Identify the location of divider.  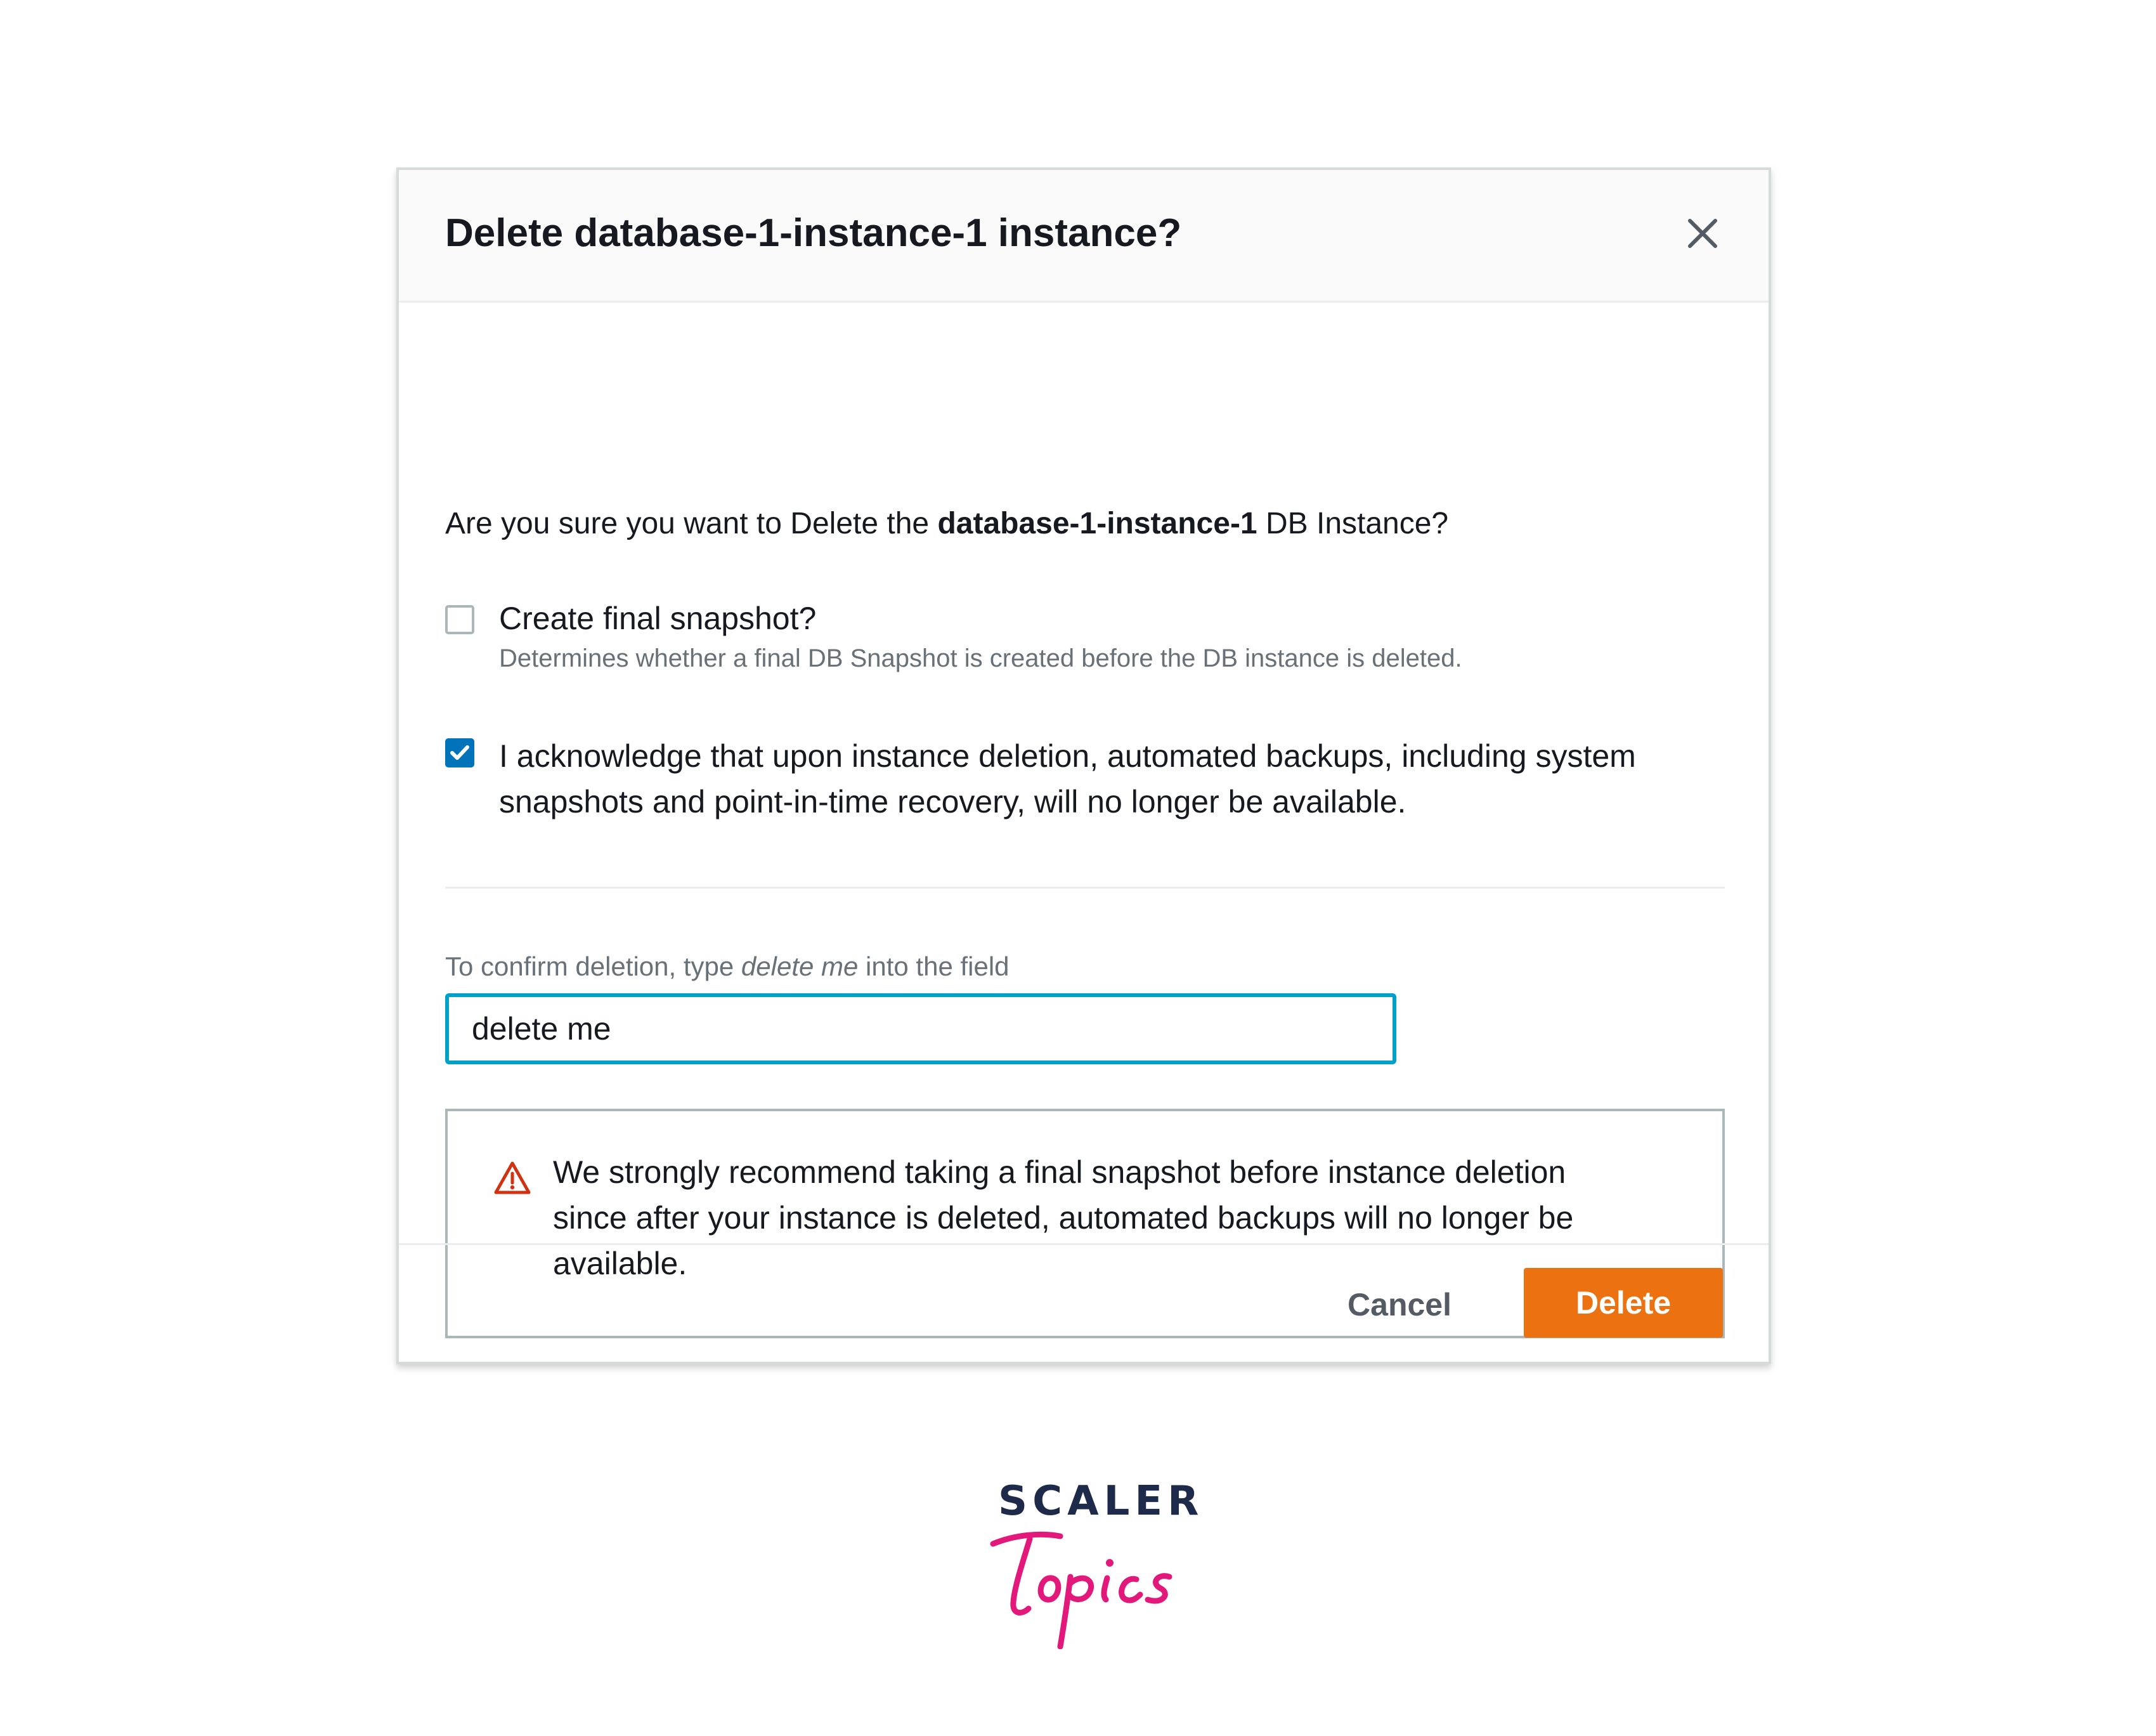
(1085, 888).